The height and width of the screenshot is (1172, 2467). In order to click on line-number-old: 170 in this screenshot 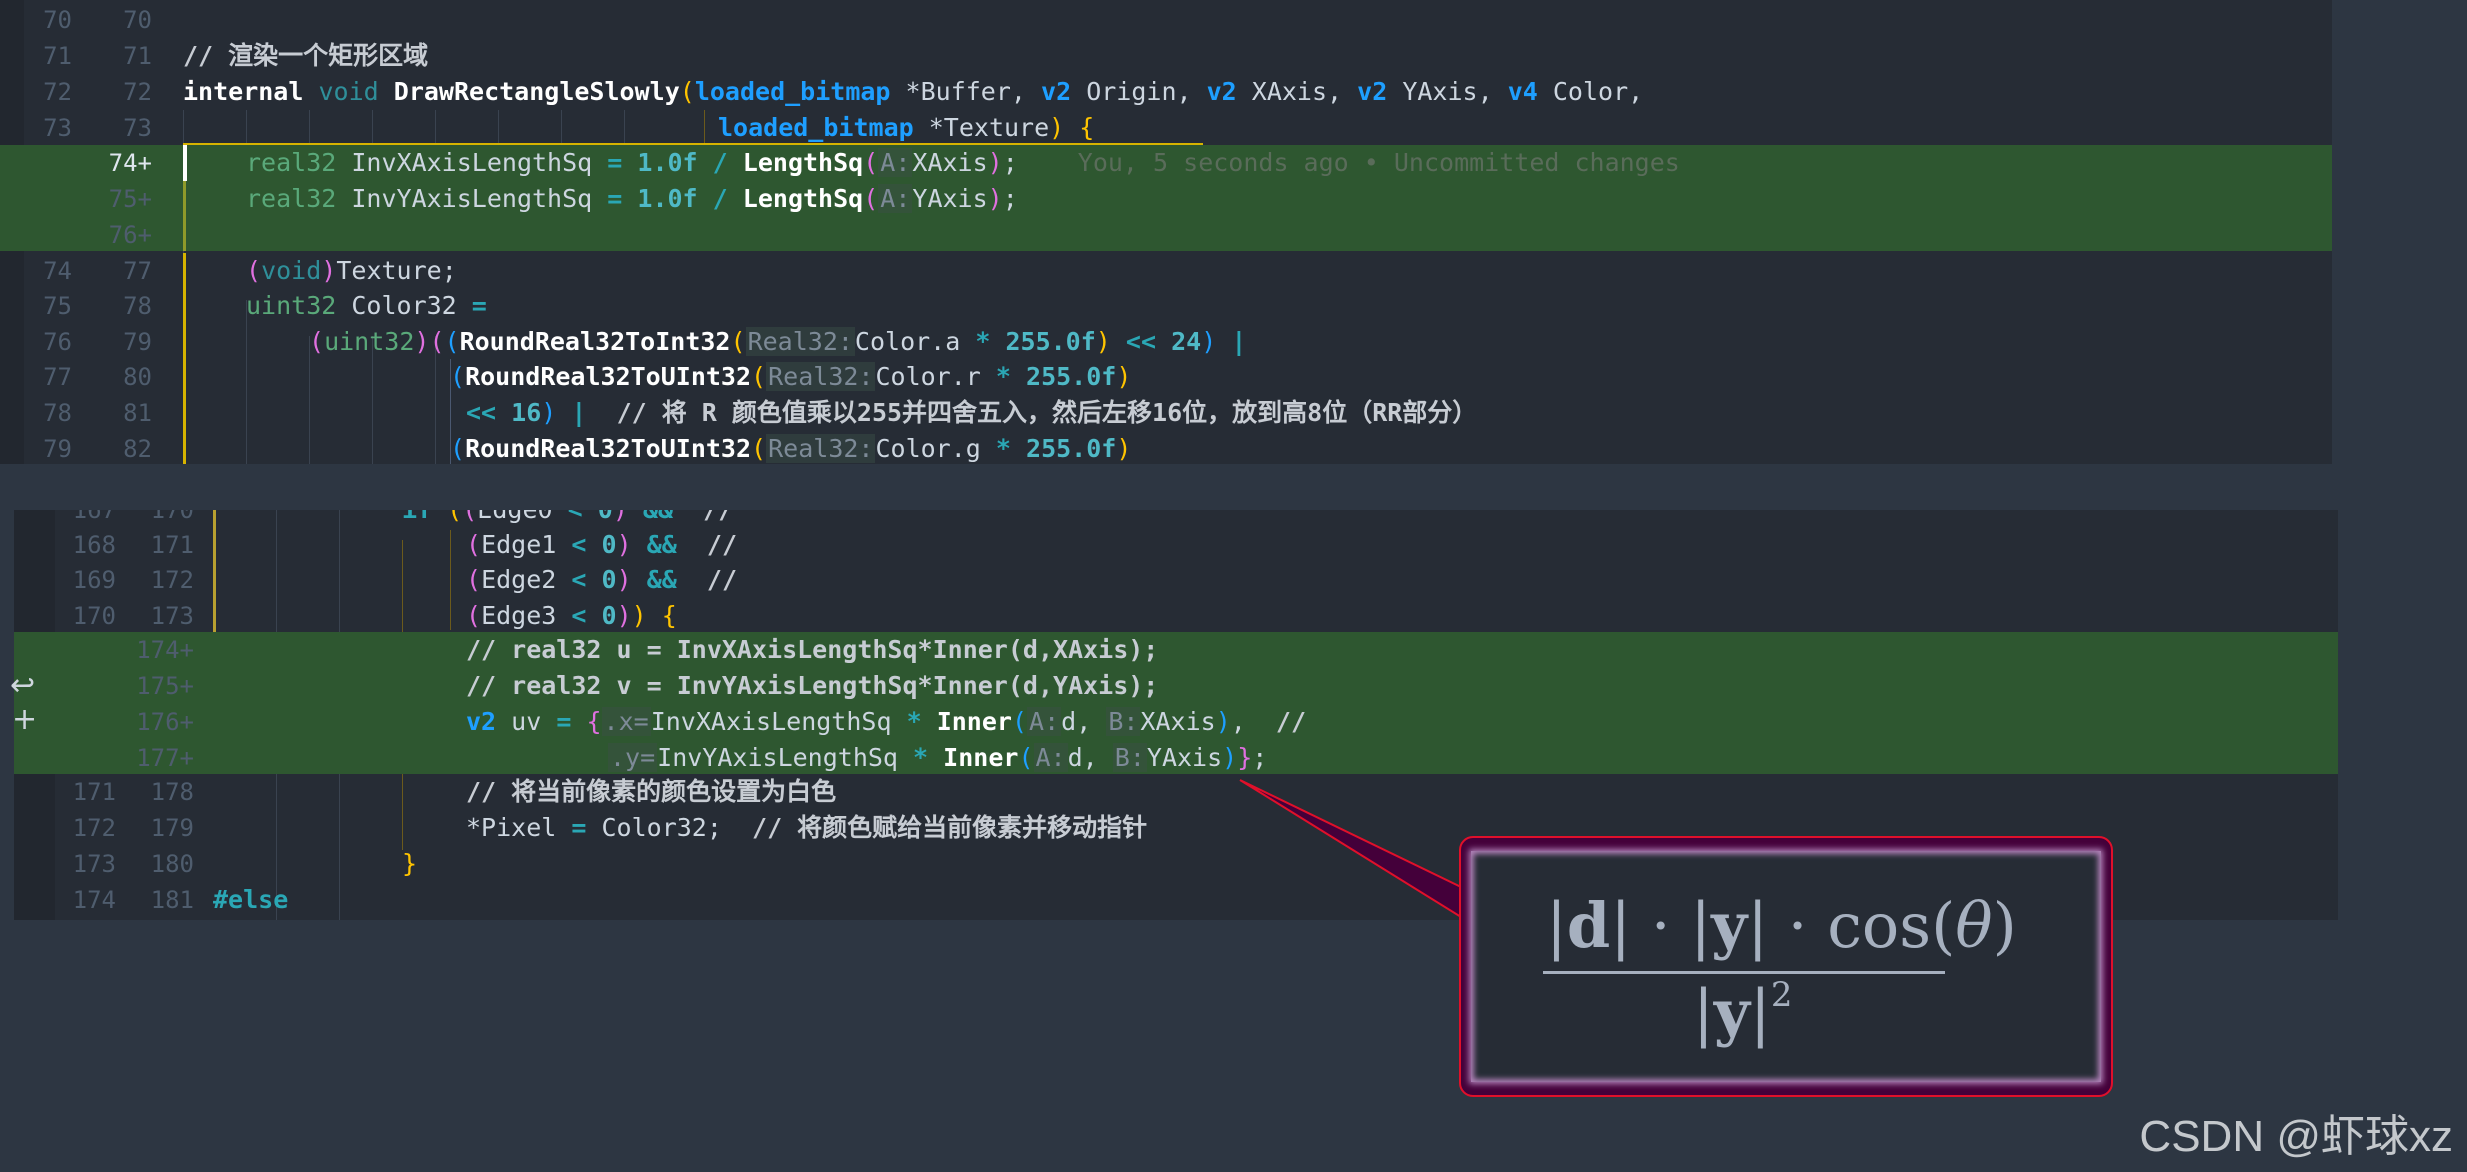, I will do `click(94, 616)`.